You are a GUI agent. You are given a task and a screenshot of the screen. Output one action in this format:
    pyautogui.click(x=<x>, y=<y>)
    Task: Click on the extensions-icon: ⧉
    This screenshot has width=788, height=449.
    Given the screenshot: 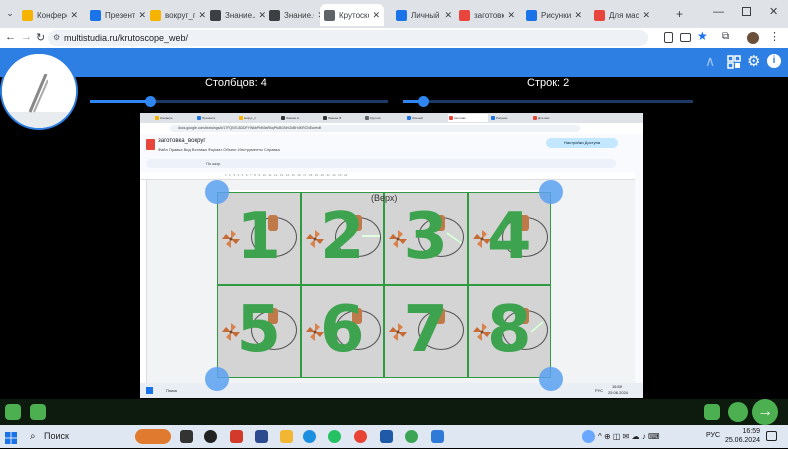 What is the action you would take?
    pyautogui.click(x=725, y=36)
    